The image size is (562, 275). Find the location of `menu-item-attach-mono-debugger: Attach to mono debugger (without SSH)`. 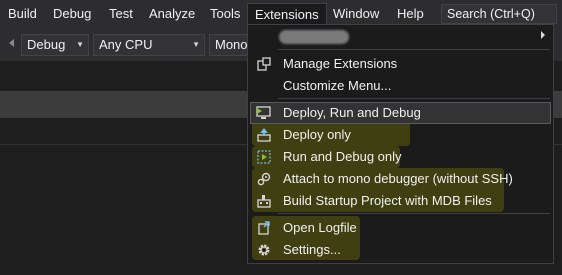

menu-item-attach-mono-debugger: Attach to mono debugger (without SSH) is located at coordinates (400, 179).